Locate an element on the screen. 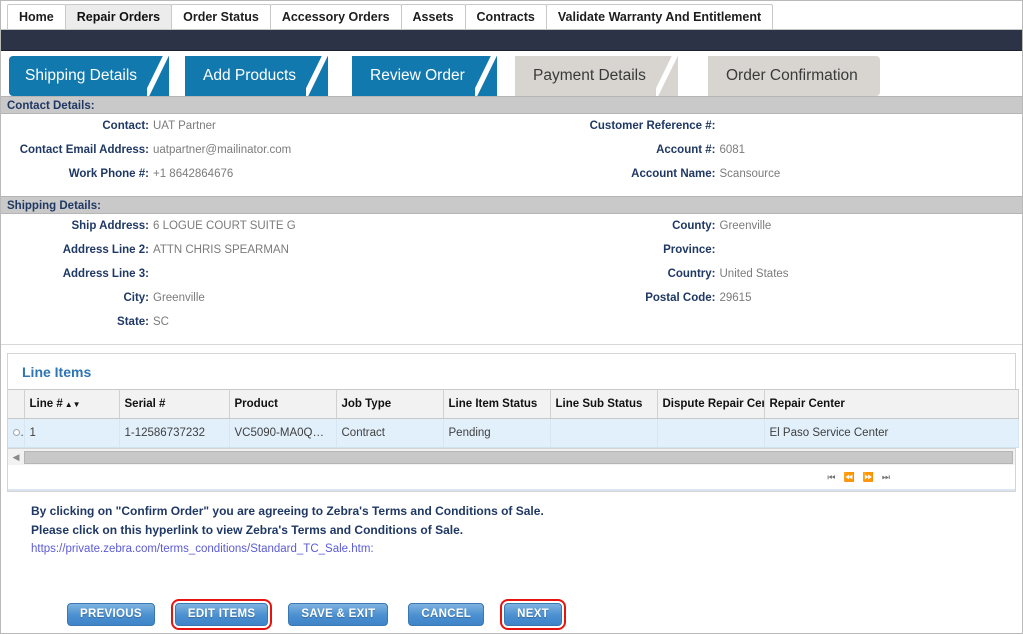 This screenshot has height=634, width=1023. table-header-serial: Serial # is located at coordinates (174, 404).